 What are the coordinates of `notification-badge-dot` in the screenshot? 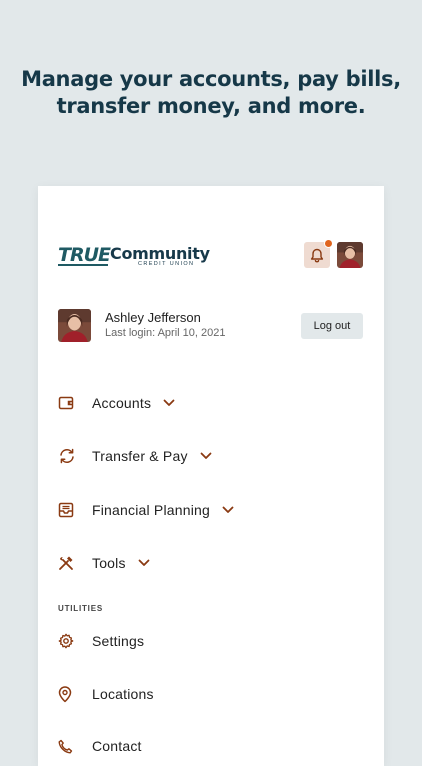 It's located at (328, 243).